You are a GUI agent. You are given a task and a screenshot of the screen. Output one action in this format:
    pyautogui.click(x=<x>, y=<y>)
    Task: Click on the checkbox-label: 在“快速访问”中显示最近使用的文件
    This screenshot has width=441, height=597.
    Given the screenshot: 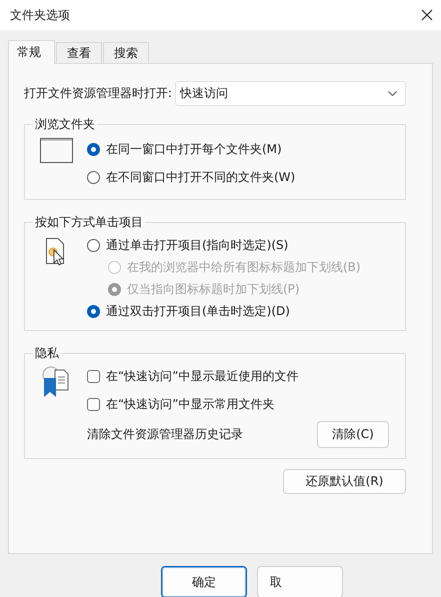 What is the action you would take?
    pyautogui.click(x=202, y=376)
    